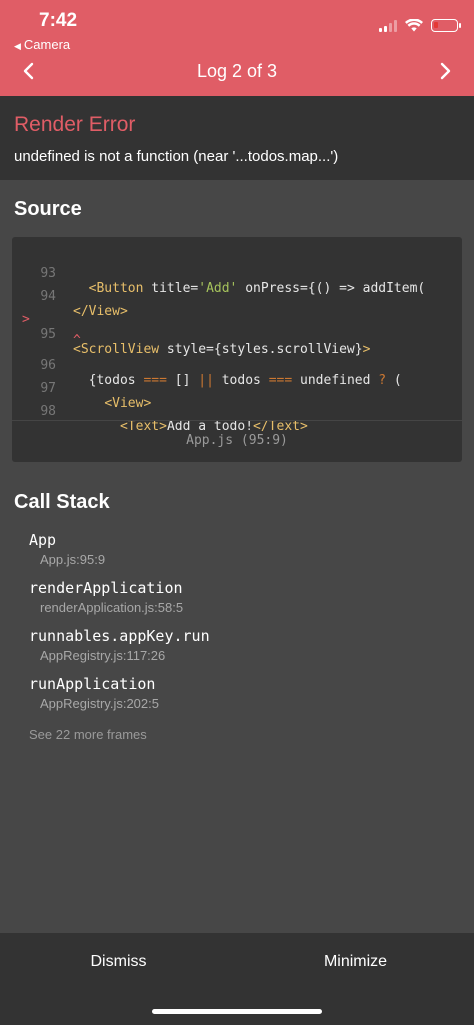 Image resolution: width=474 pixels, height=1025 pixels. I want to click on signal-icon, so click(388, 25).